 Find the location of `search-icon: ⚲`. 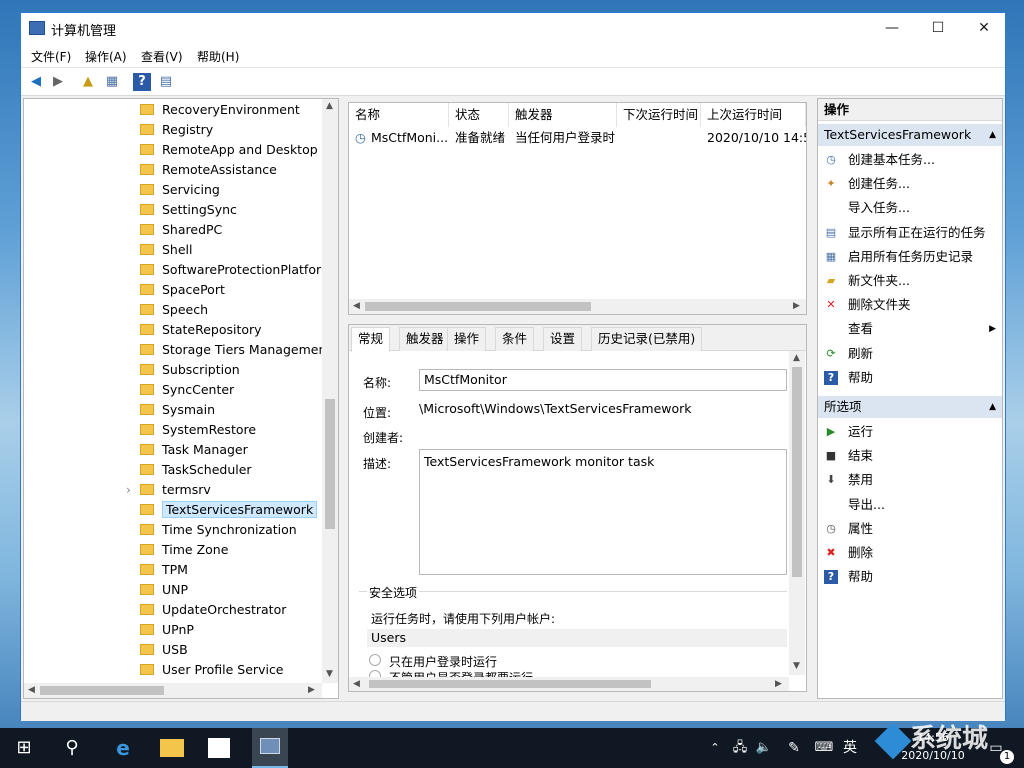

search-icon: ⚲ is located at coordinates (72, 748).